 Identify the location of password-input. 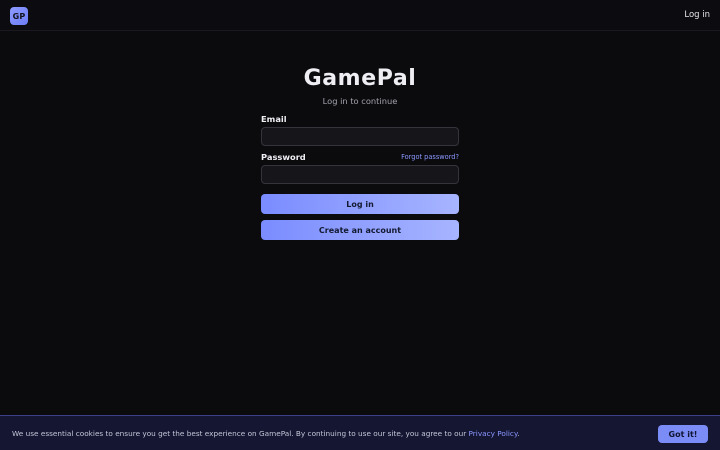
(360, 174).